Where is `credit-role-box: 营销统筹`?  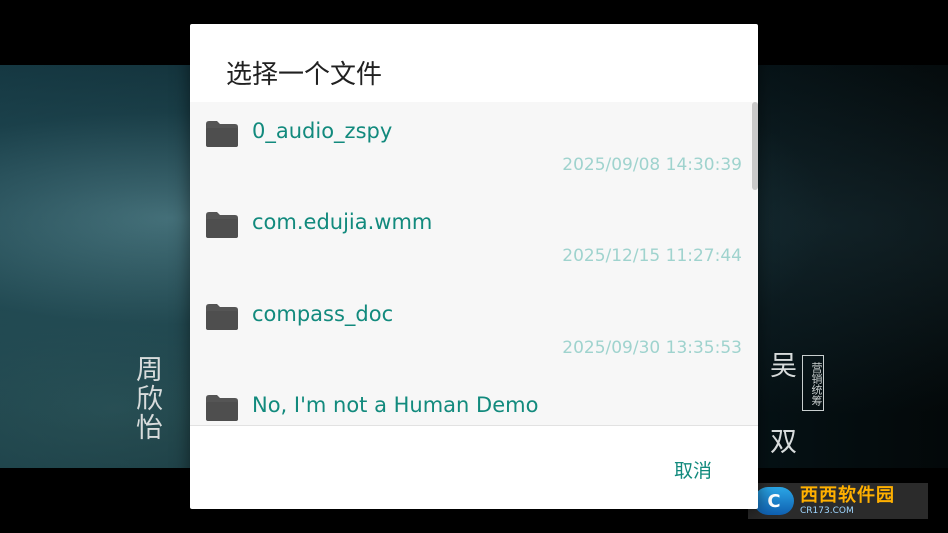
credit-role-box: 营销统筹 is located at coordinates (813, 383).